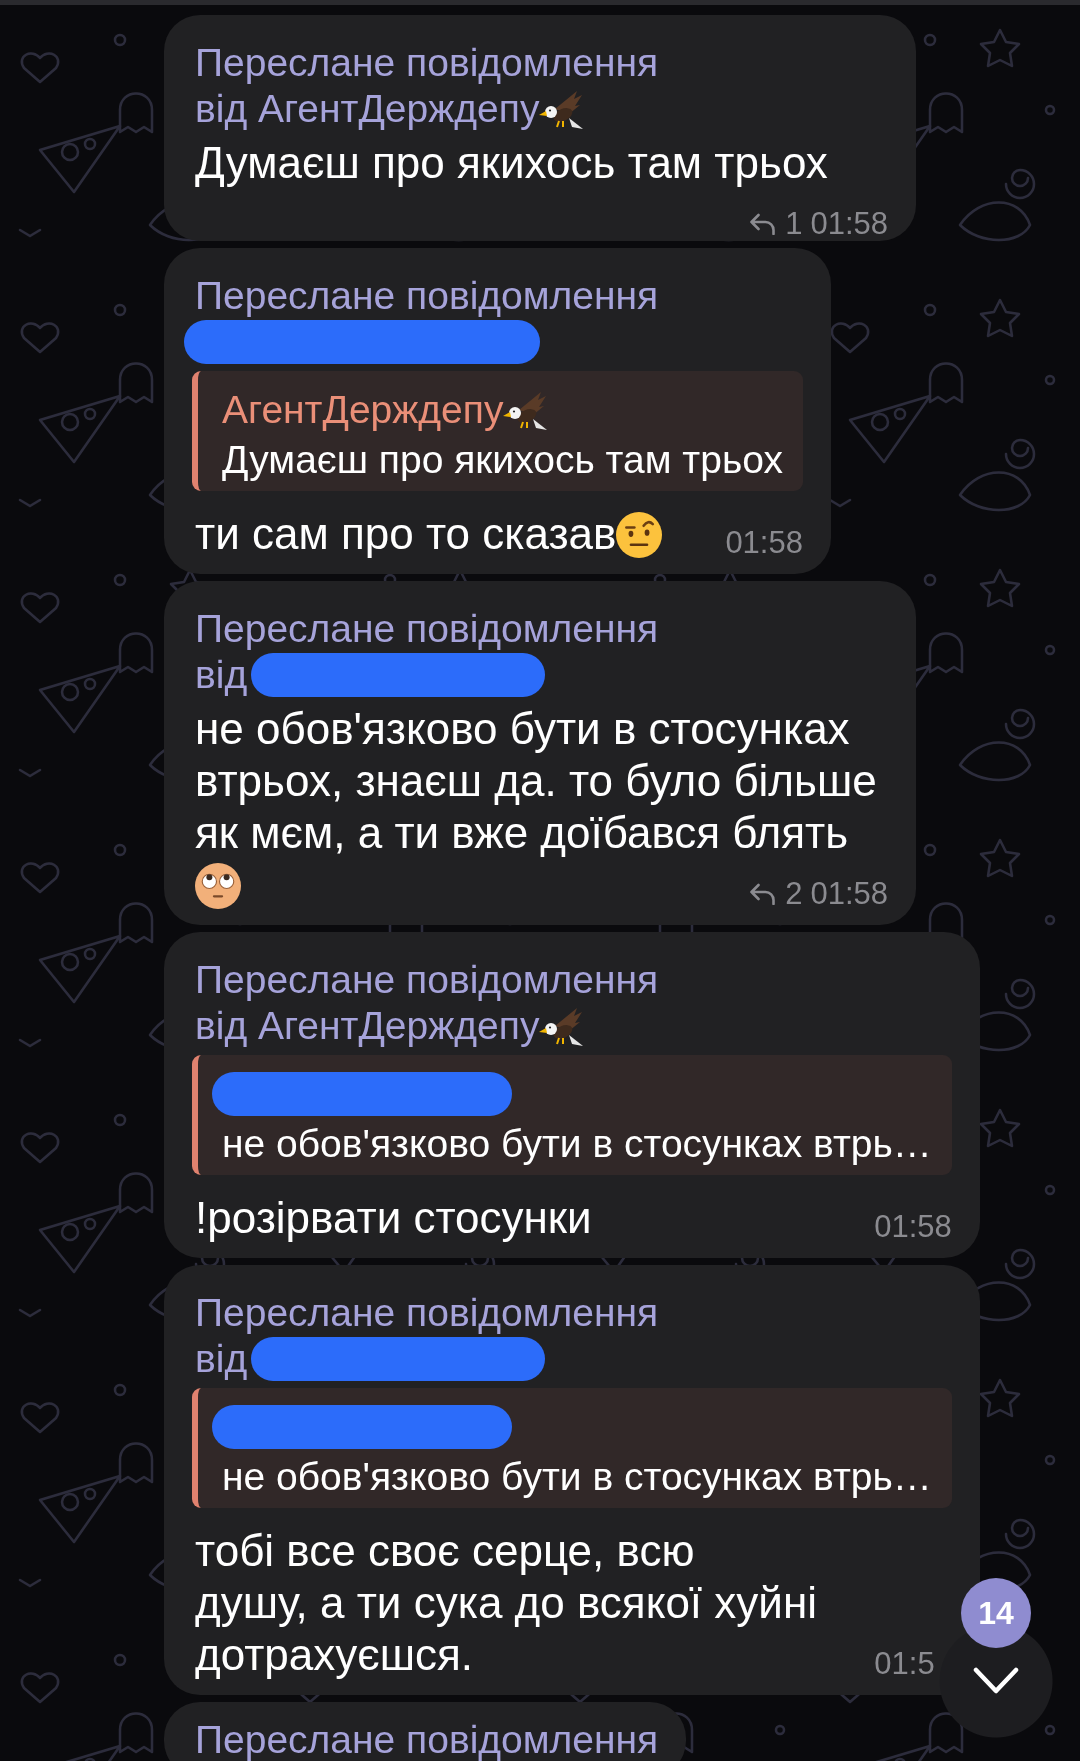 The height and width of the screenshot is (1761, 1080). I want to click on quote-text: Думаєш про якихось там трьох, so click(502, 460).